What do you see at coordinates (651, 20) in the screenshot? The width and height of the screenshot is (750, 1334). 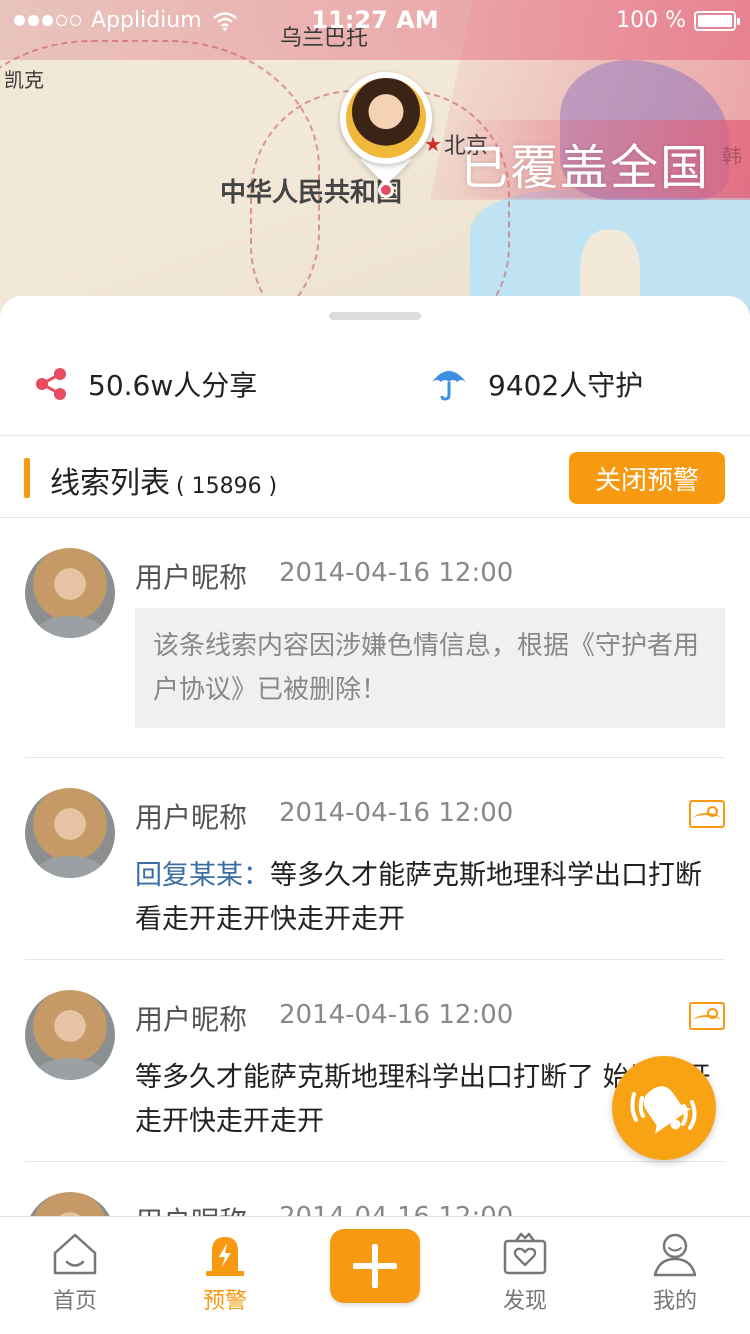 I see `battery-percent: 100 %` at bounding box center [651, 20].